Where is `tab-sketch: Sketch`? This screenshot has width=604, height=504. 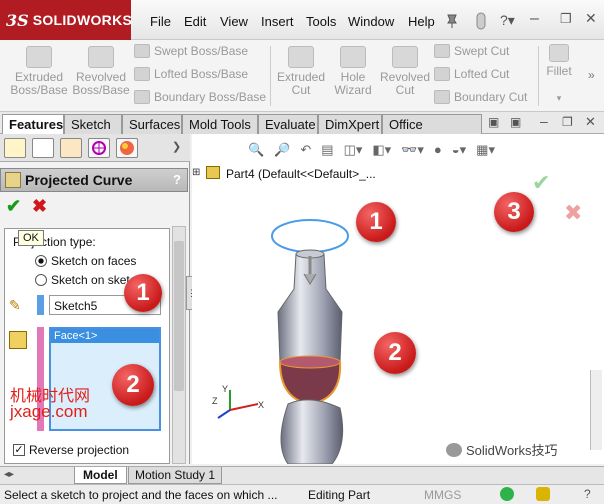
tab-sketch: Sketch is located at coordinates (93, 124).